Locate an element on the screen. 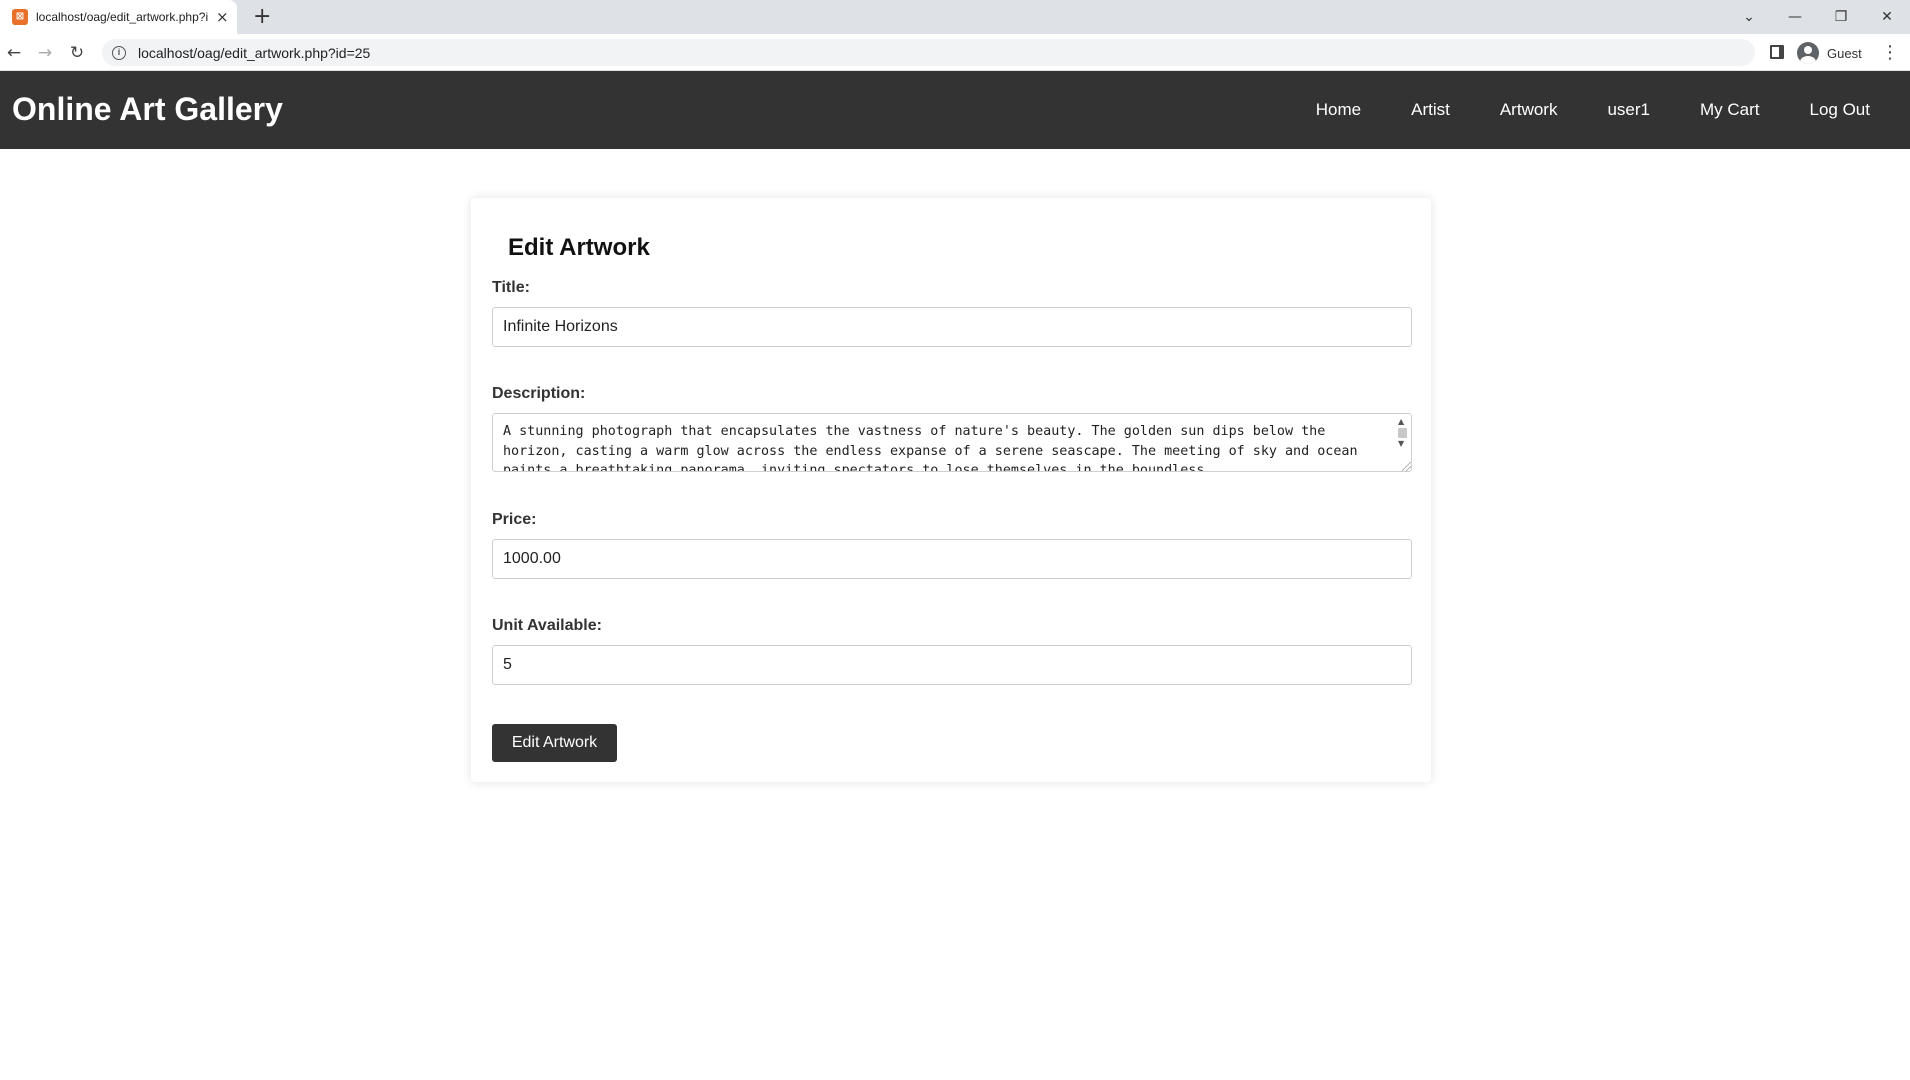 The height and width of the screenshot is (1080, 1910). profile-button: Guest is located at coordinates (1829, 53).